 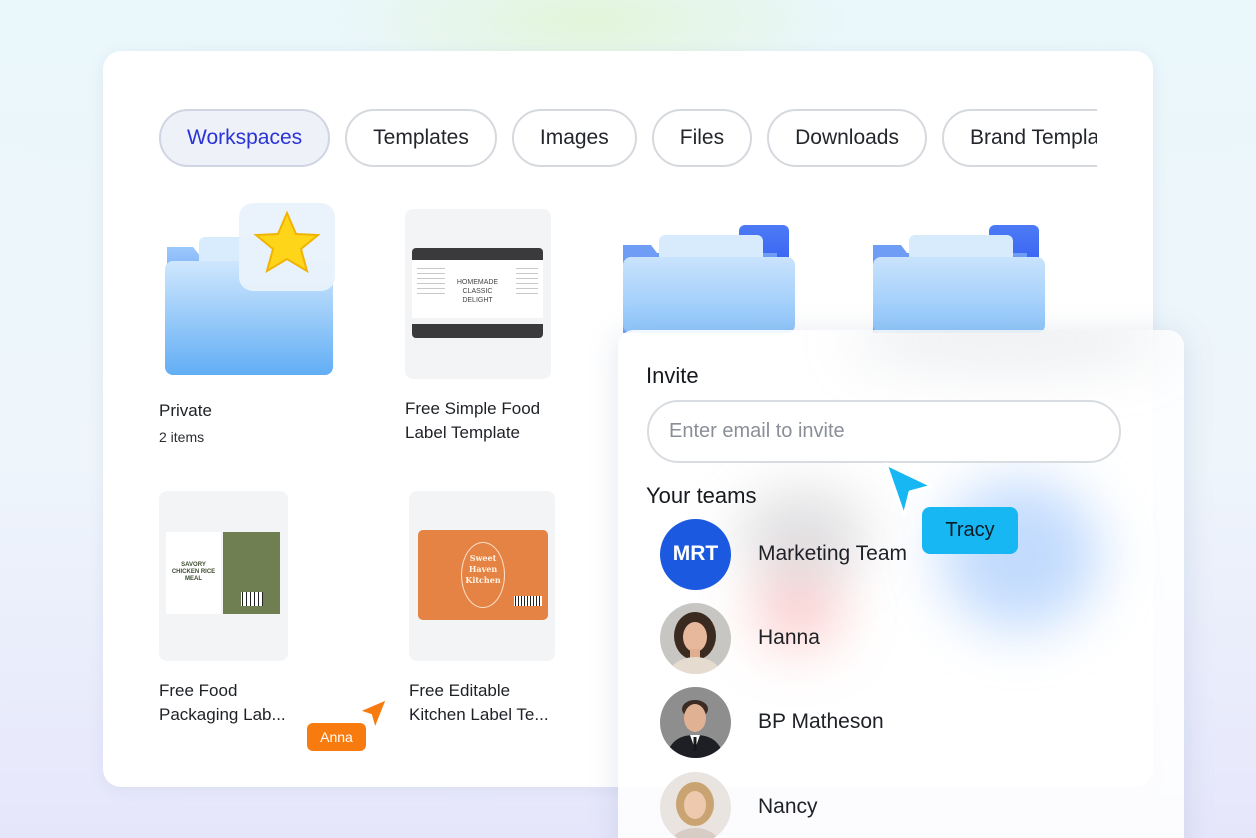 I want to click on tab-downloads: Downloads, so click(x=847, y=138).